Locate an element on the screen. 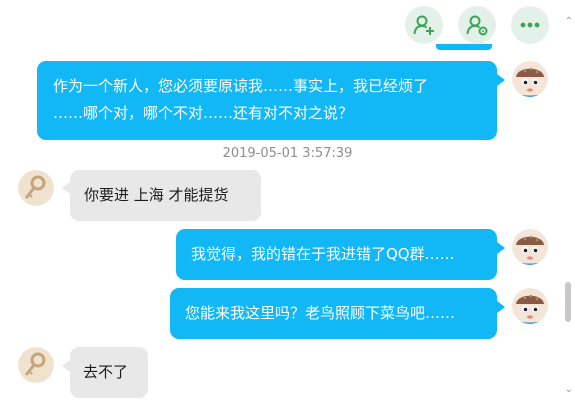 Image resolution: width=575 pixels, height=405 pixels. message-text: ……哪个对，哪个不对……还有对不对之说？ is located at coordinates (203, 113).